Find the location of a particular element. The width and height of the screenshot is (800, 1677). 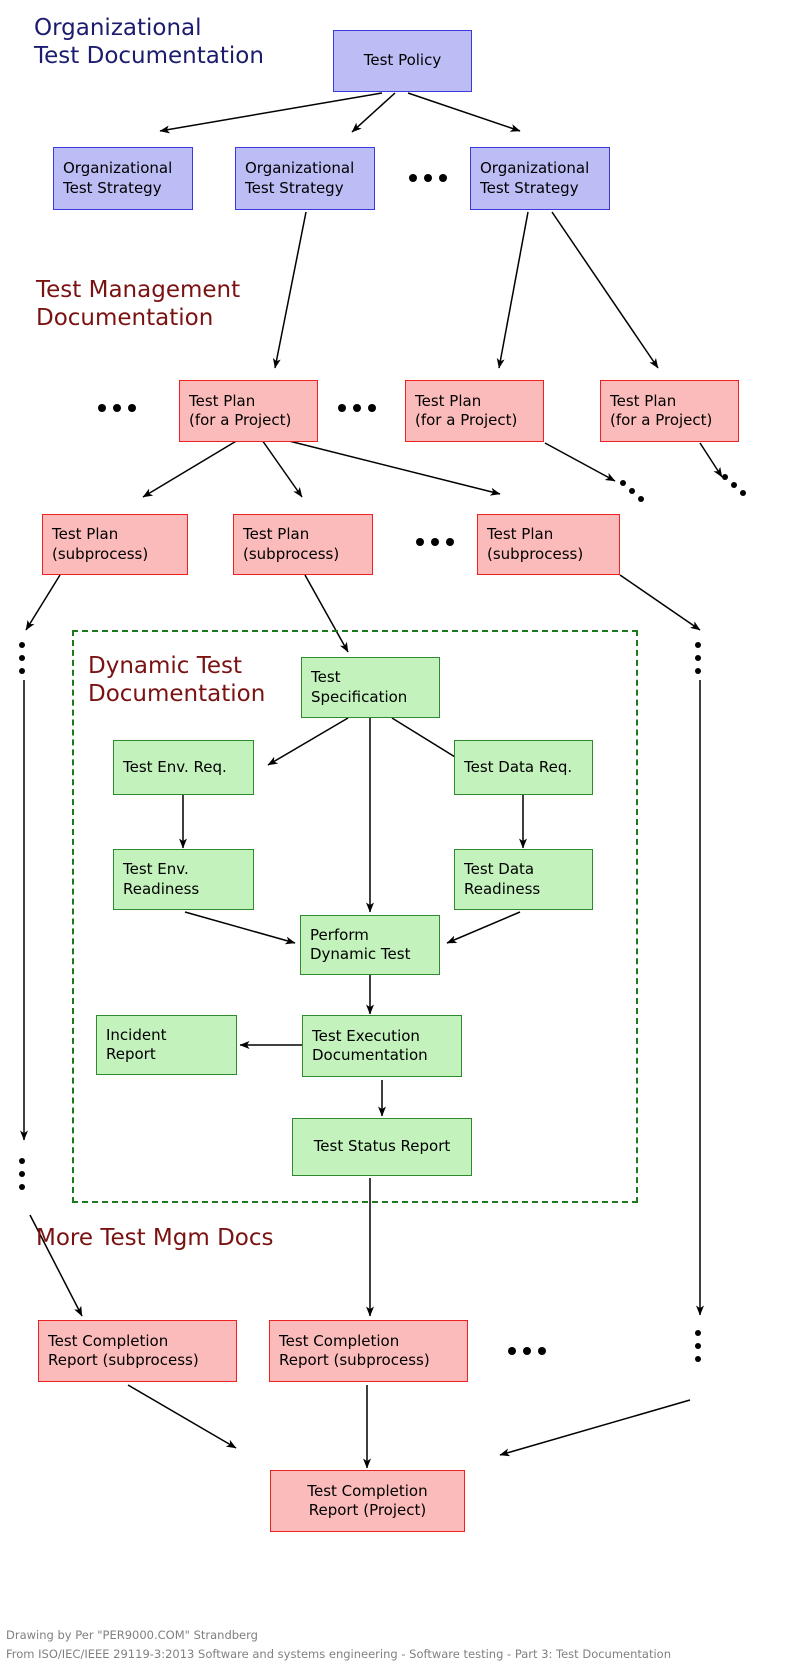

ellipsis-test-plan-subprocess-row is located at coordinates (435, 542).